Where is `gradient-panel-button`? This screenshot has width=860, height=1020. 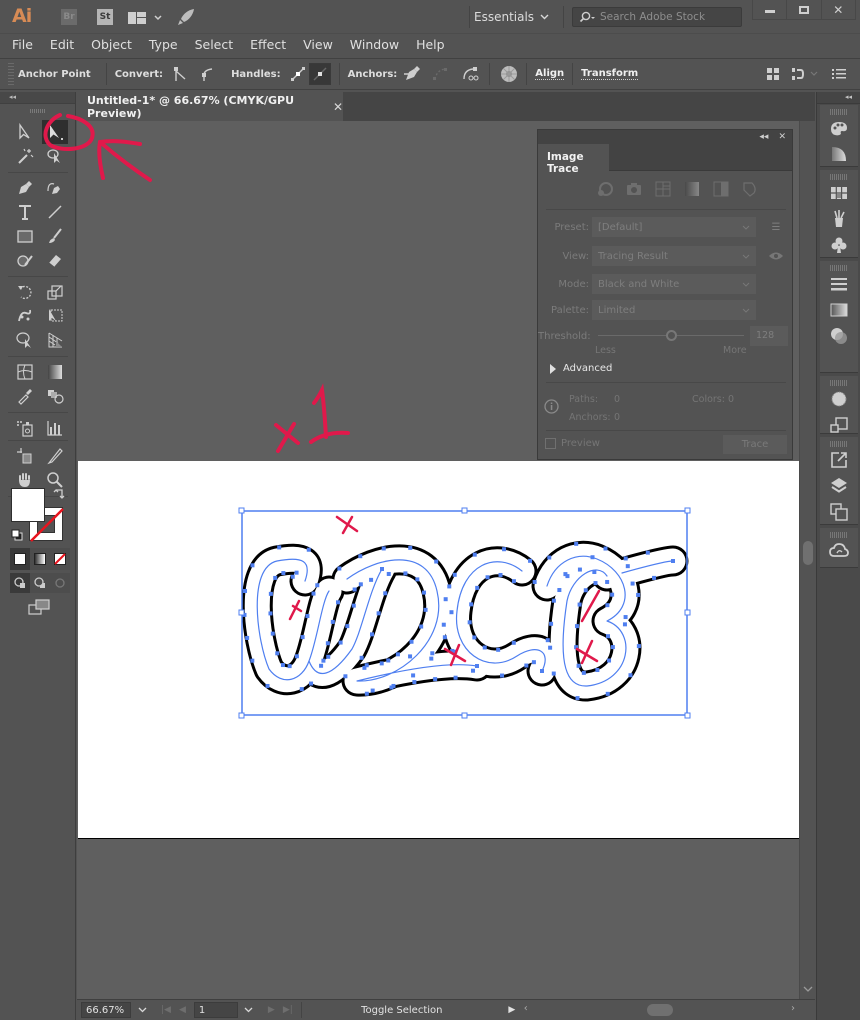 gradient-panel-button is located at coordinates (839, 310).